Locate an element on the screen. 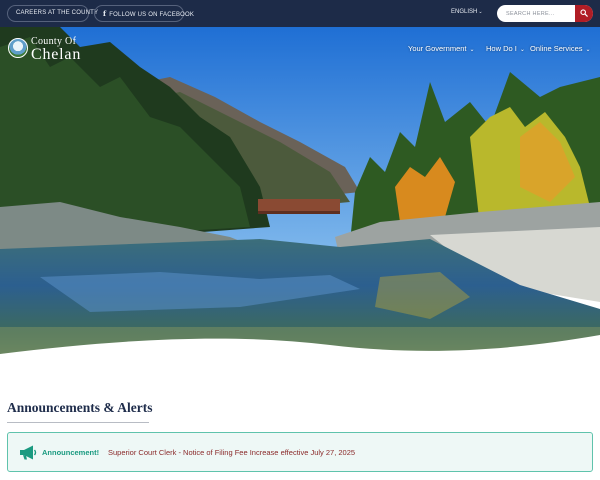 This screenshot has height=480, width=600. logo-line2: Chelan is located at coordinates (56, 54).